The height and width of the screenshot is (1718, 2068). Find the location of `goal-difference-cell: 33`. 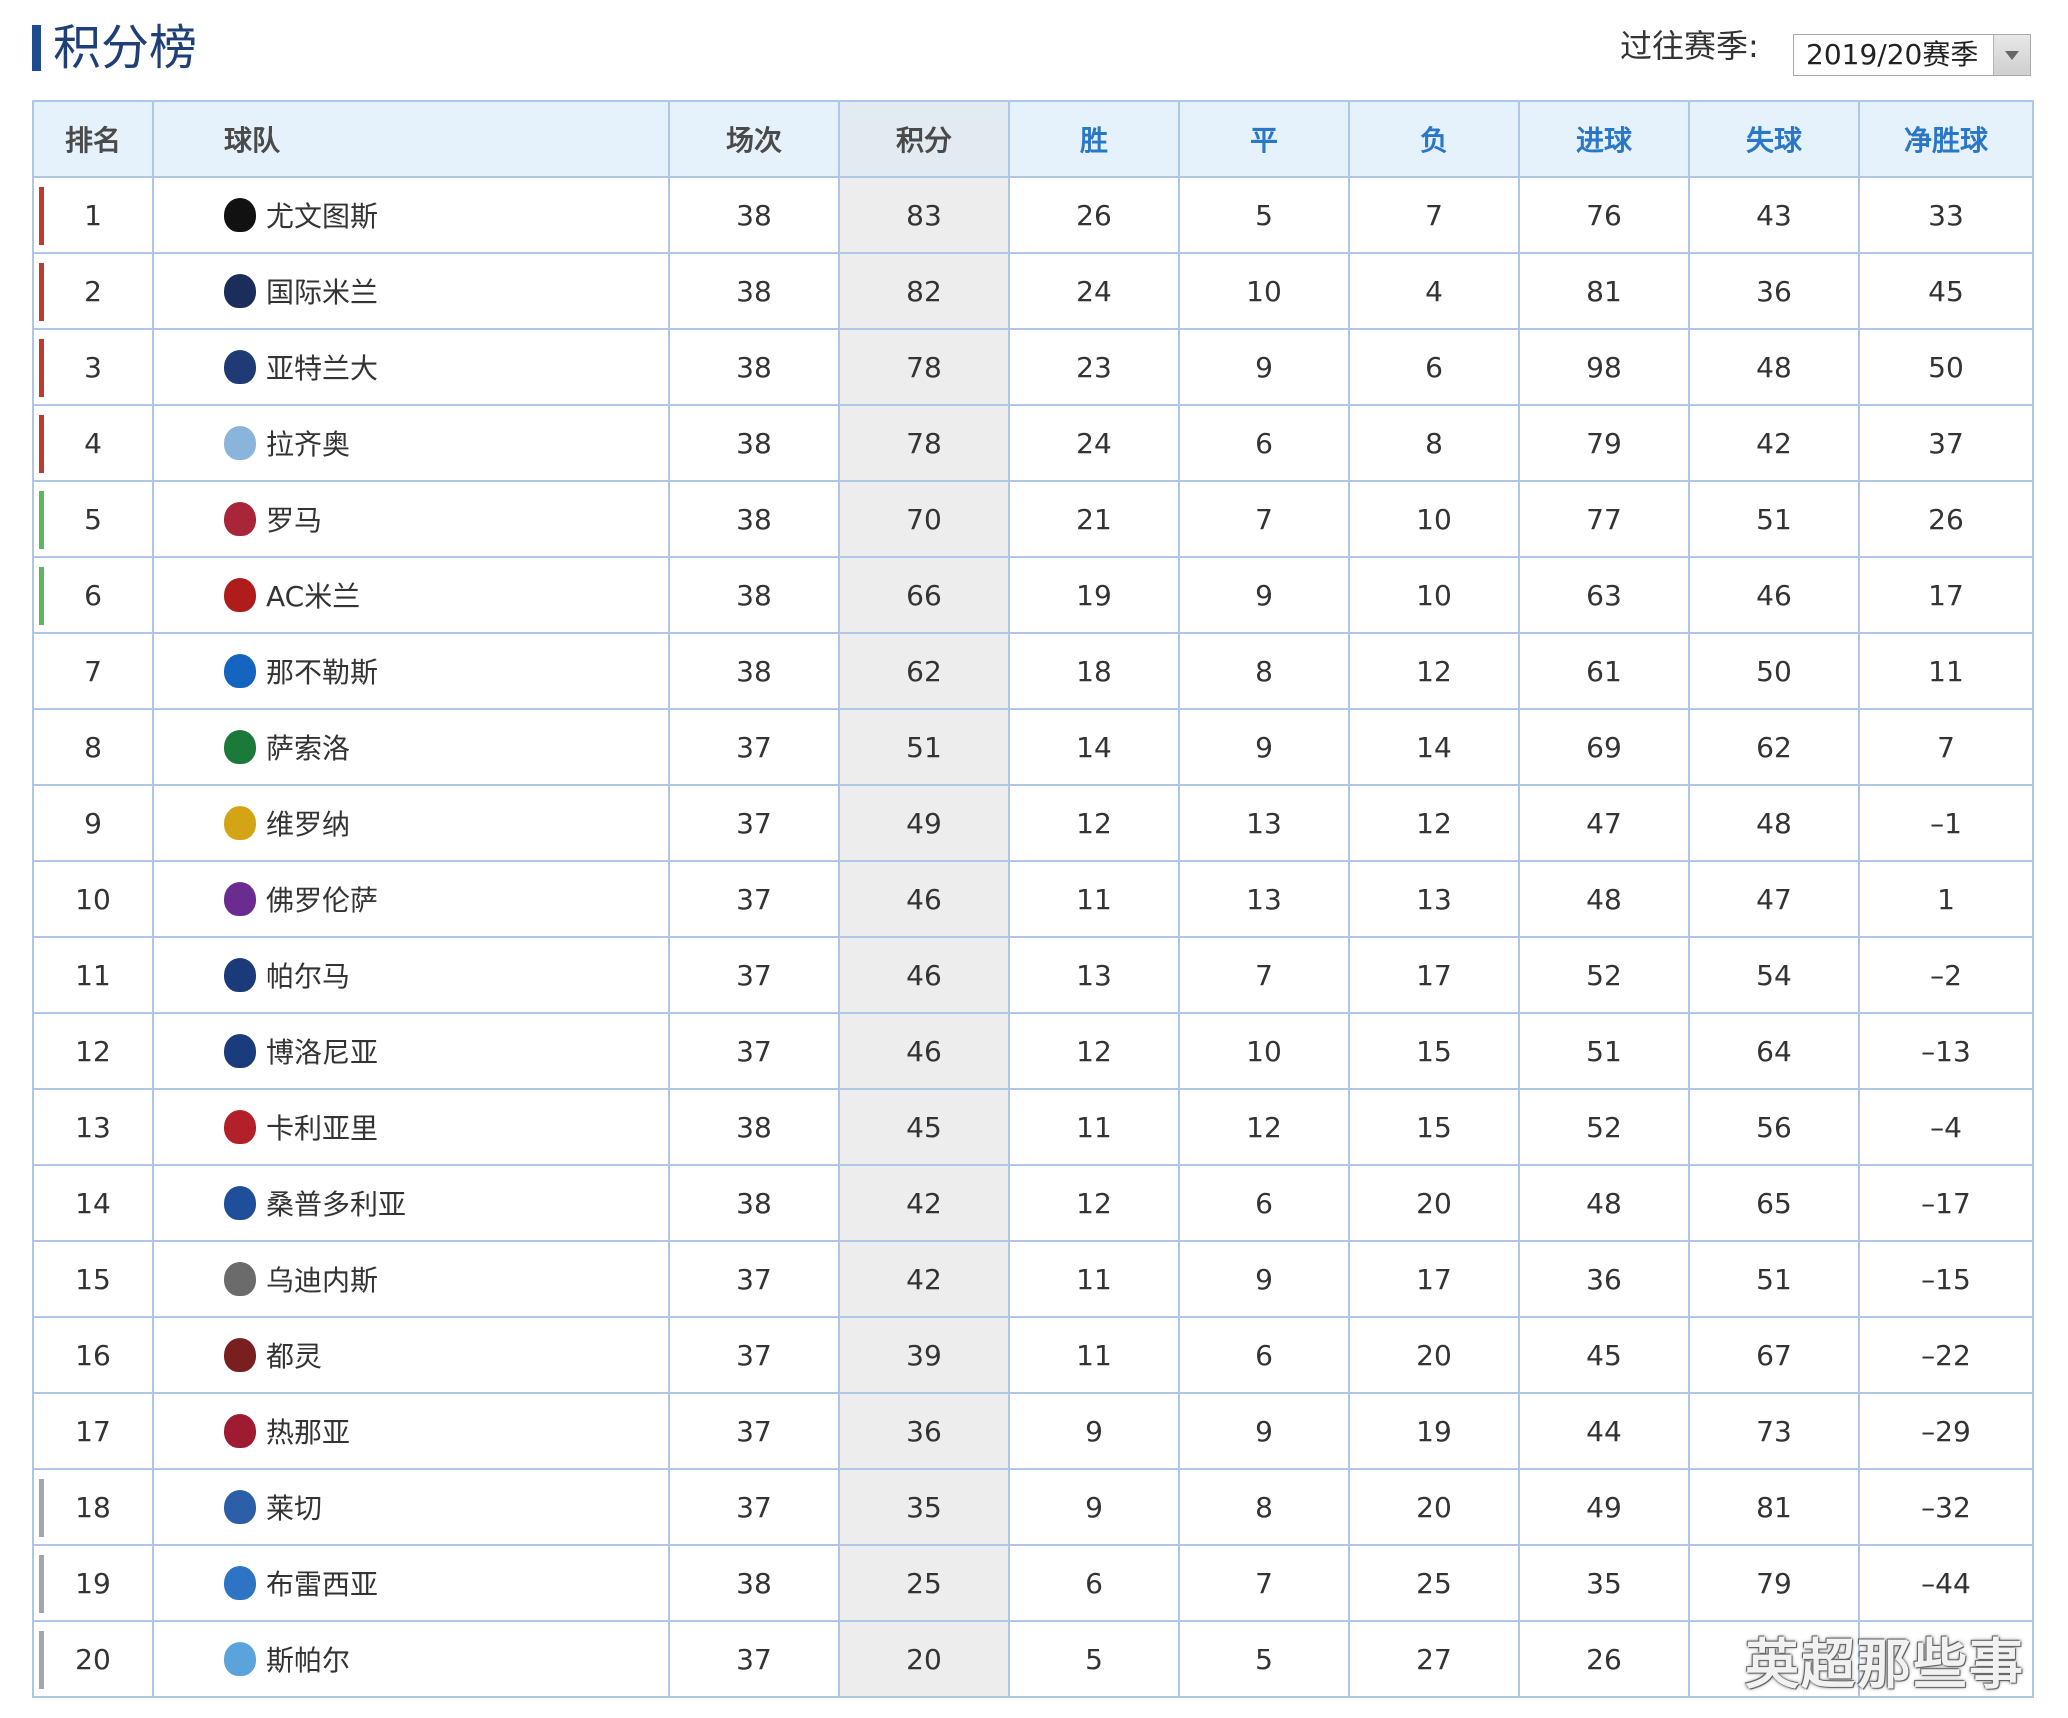

goal-difference-cell: 33 is located at coordinates (1946, 215).